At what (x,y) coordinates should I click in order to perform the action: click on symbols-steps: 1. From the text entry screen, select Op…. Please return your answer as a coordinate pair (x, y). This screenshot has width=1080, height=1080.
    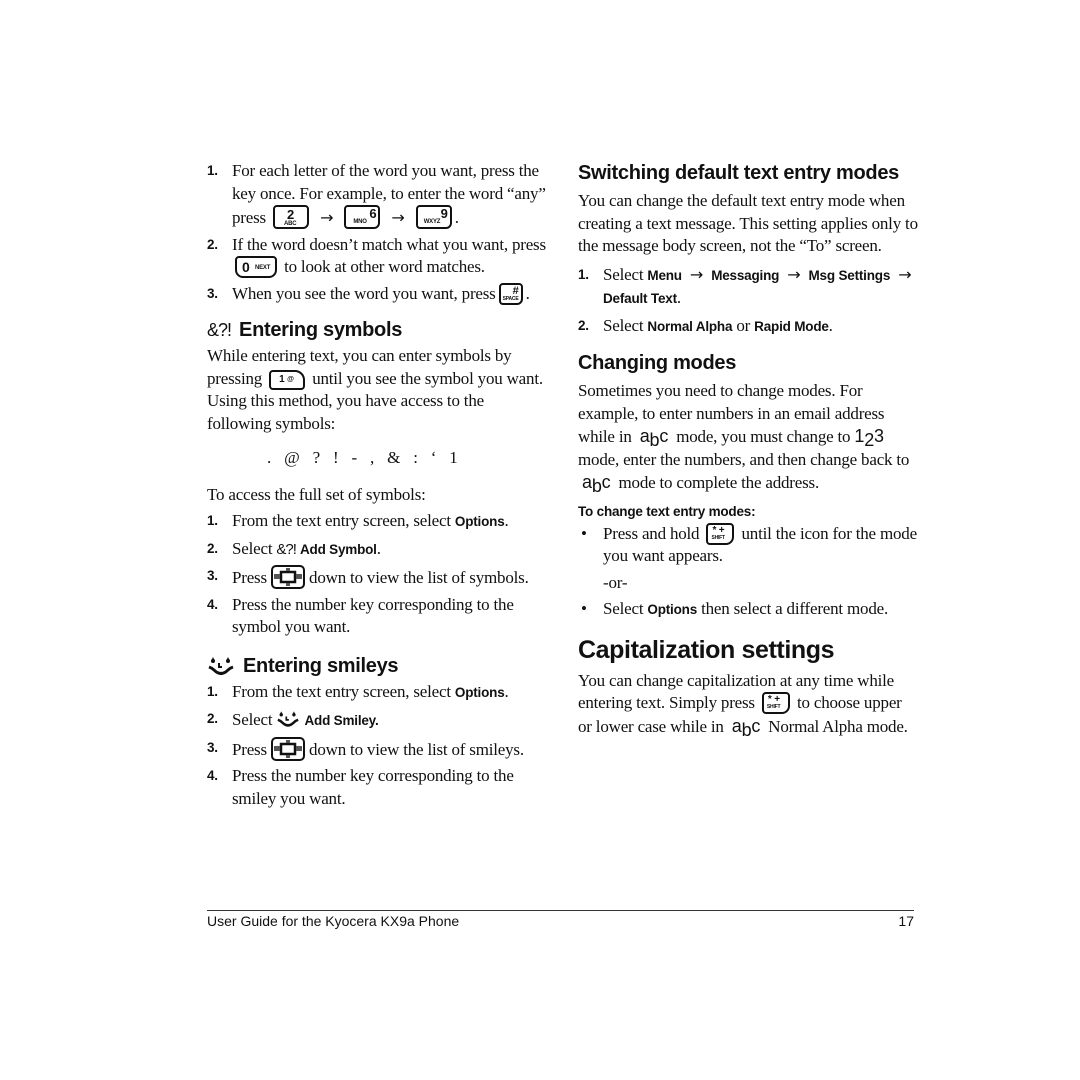
    Looking at the image, I should click on (377, 574).